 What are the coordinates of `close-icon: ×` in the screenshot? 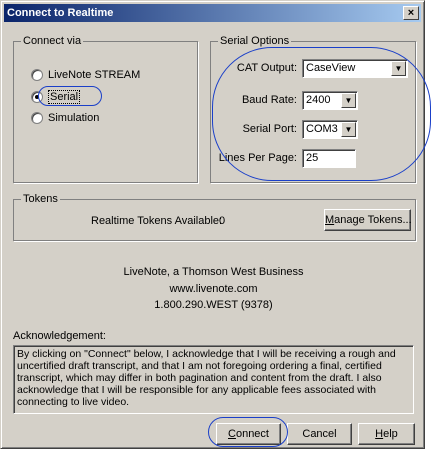 It's located at (411, 13).